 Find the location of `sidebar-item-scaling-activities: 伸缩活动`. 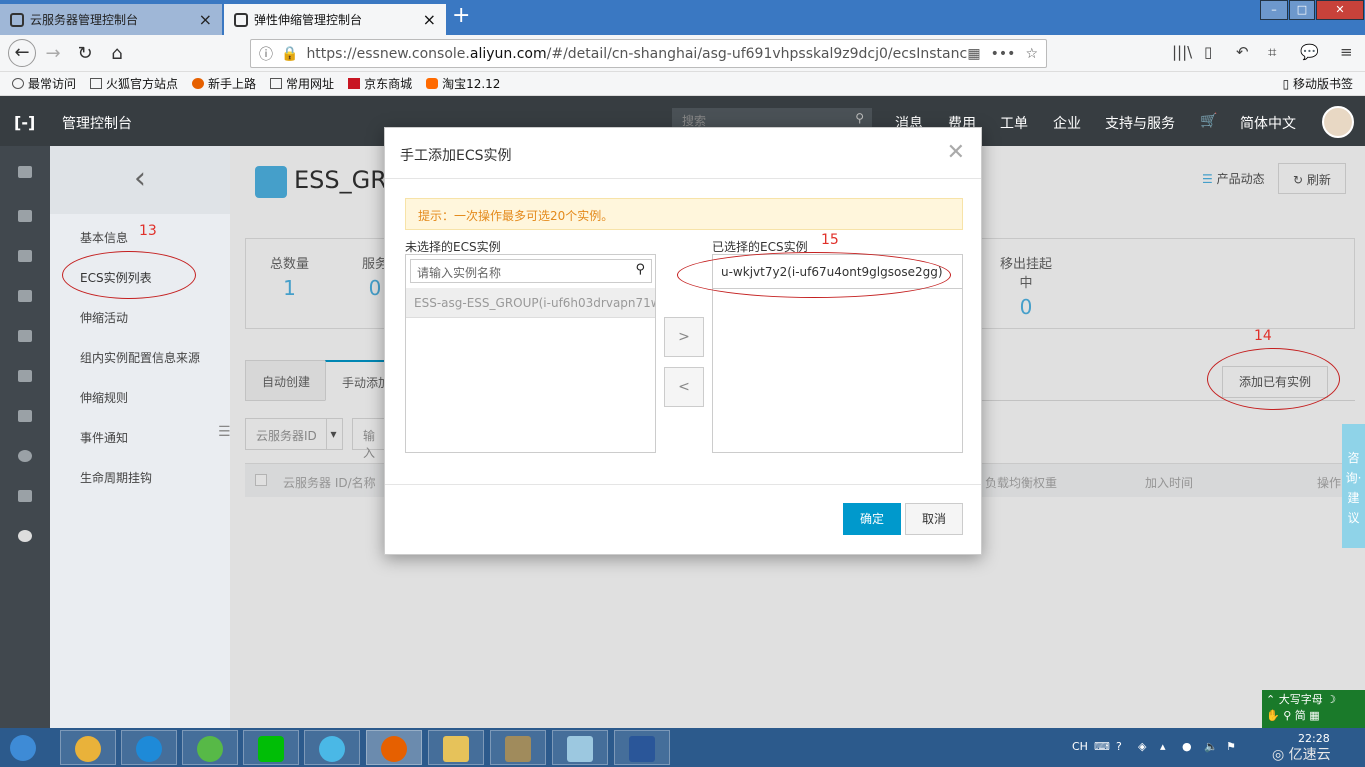

sidebar-item-scaling-activities: 伸缩活动 is located at coordinates (104, 317).